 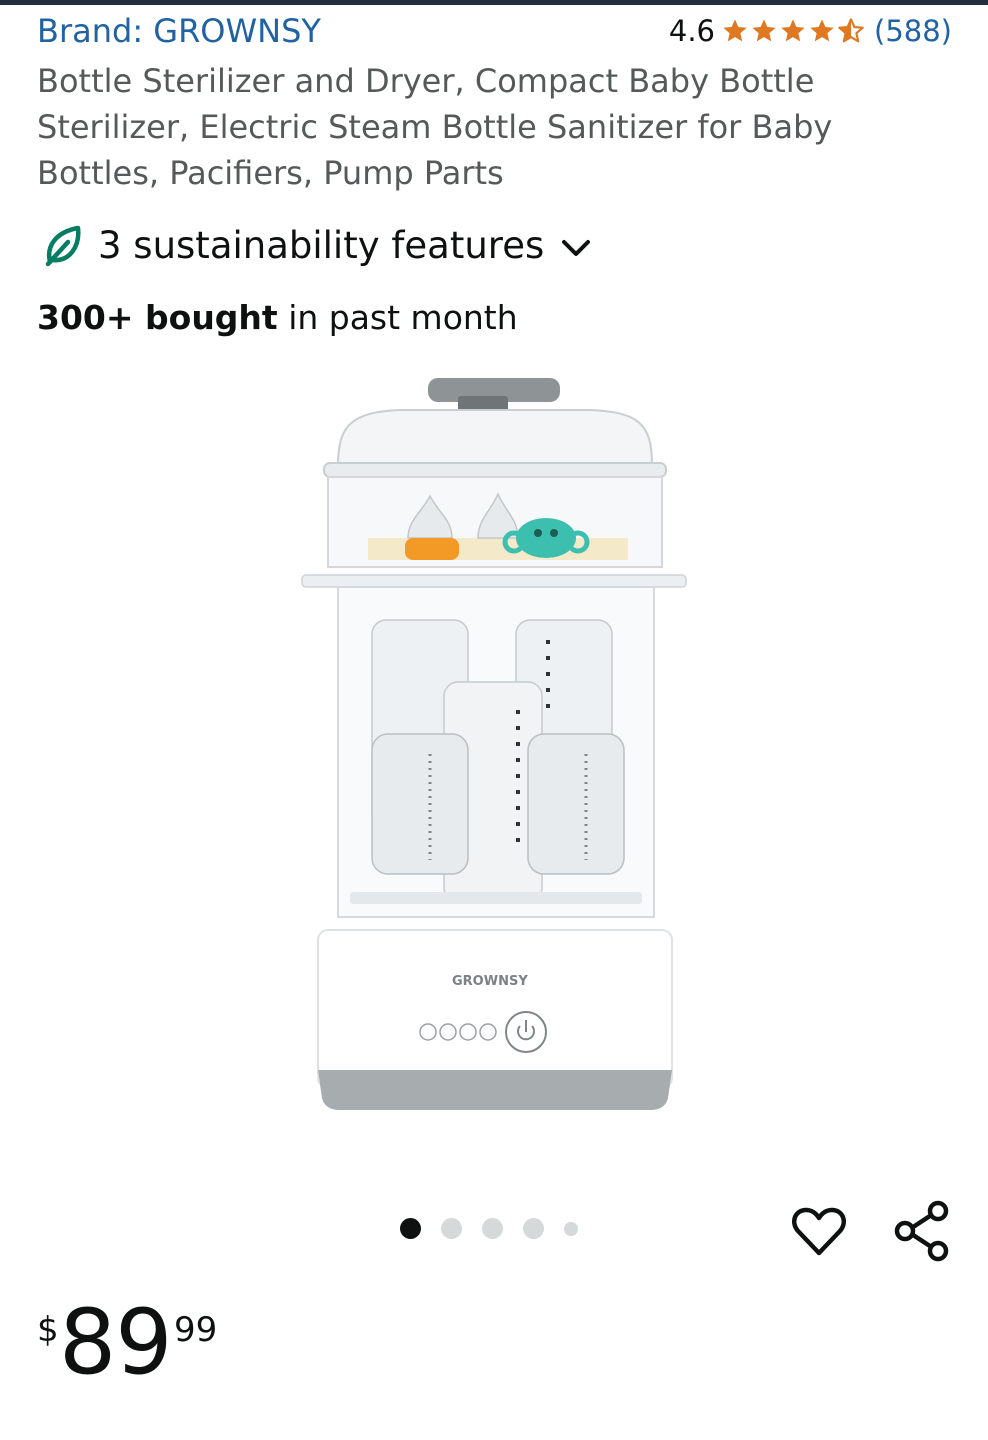 I want to click on top-bar, so click(x=494, y=2).